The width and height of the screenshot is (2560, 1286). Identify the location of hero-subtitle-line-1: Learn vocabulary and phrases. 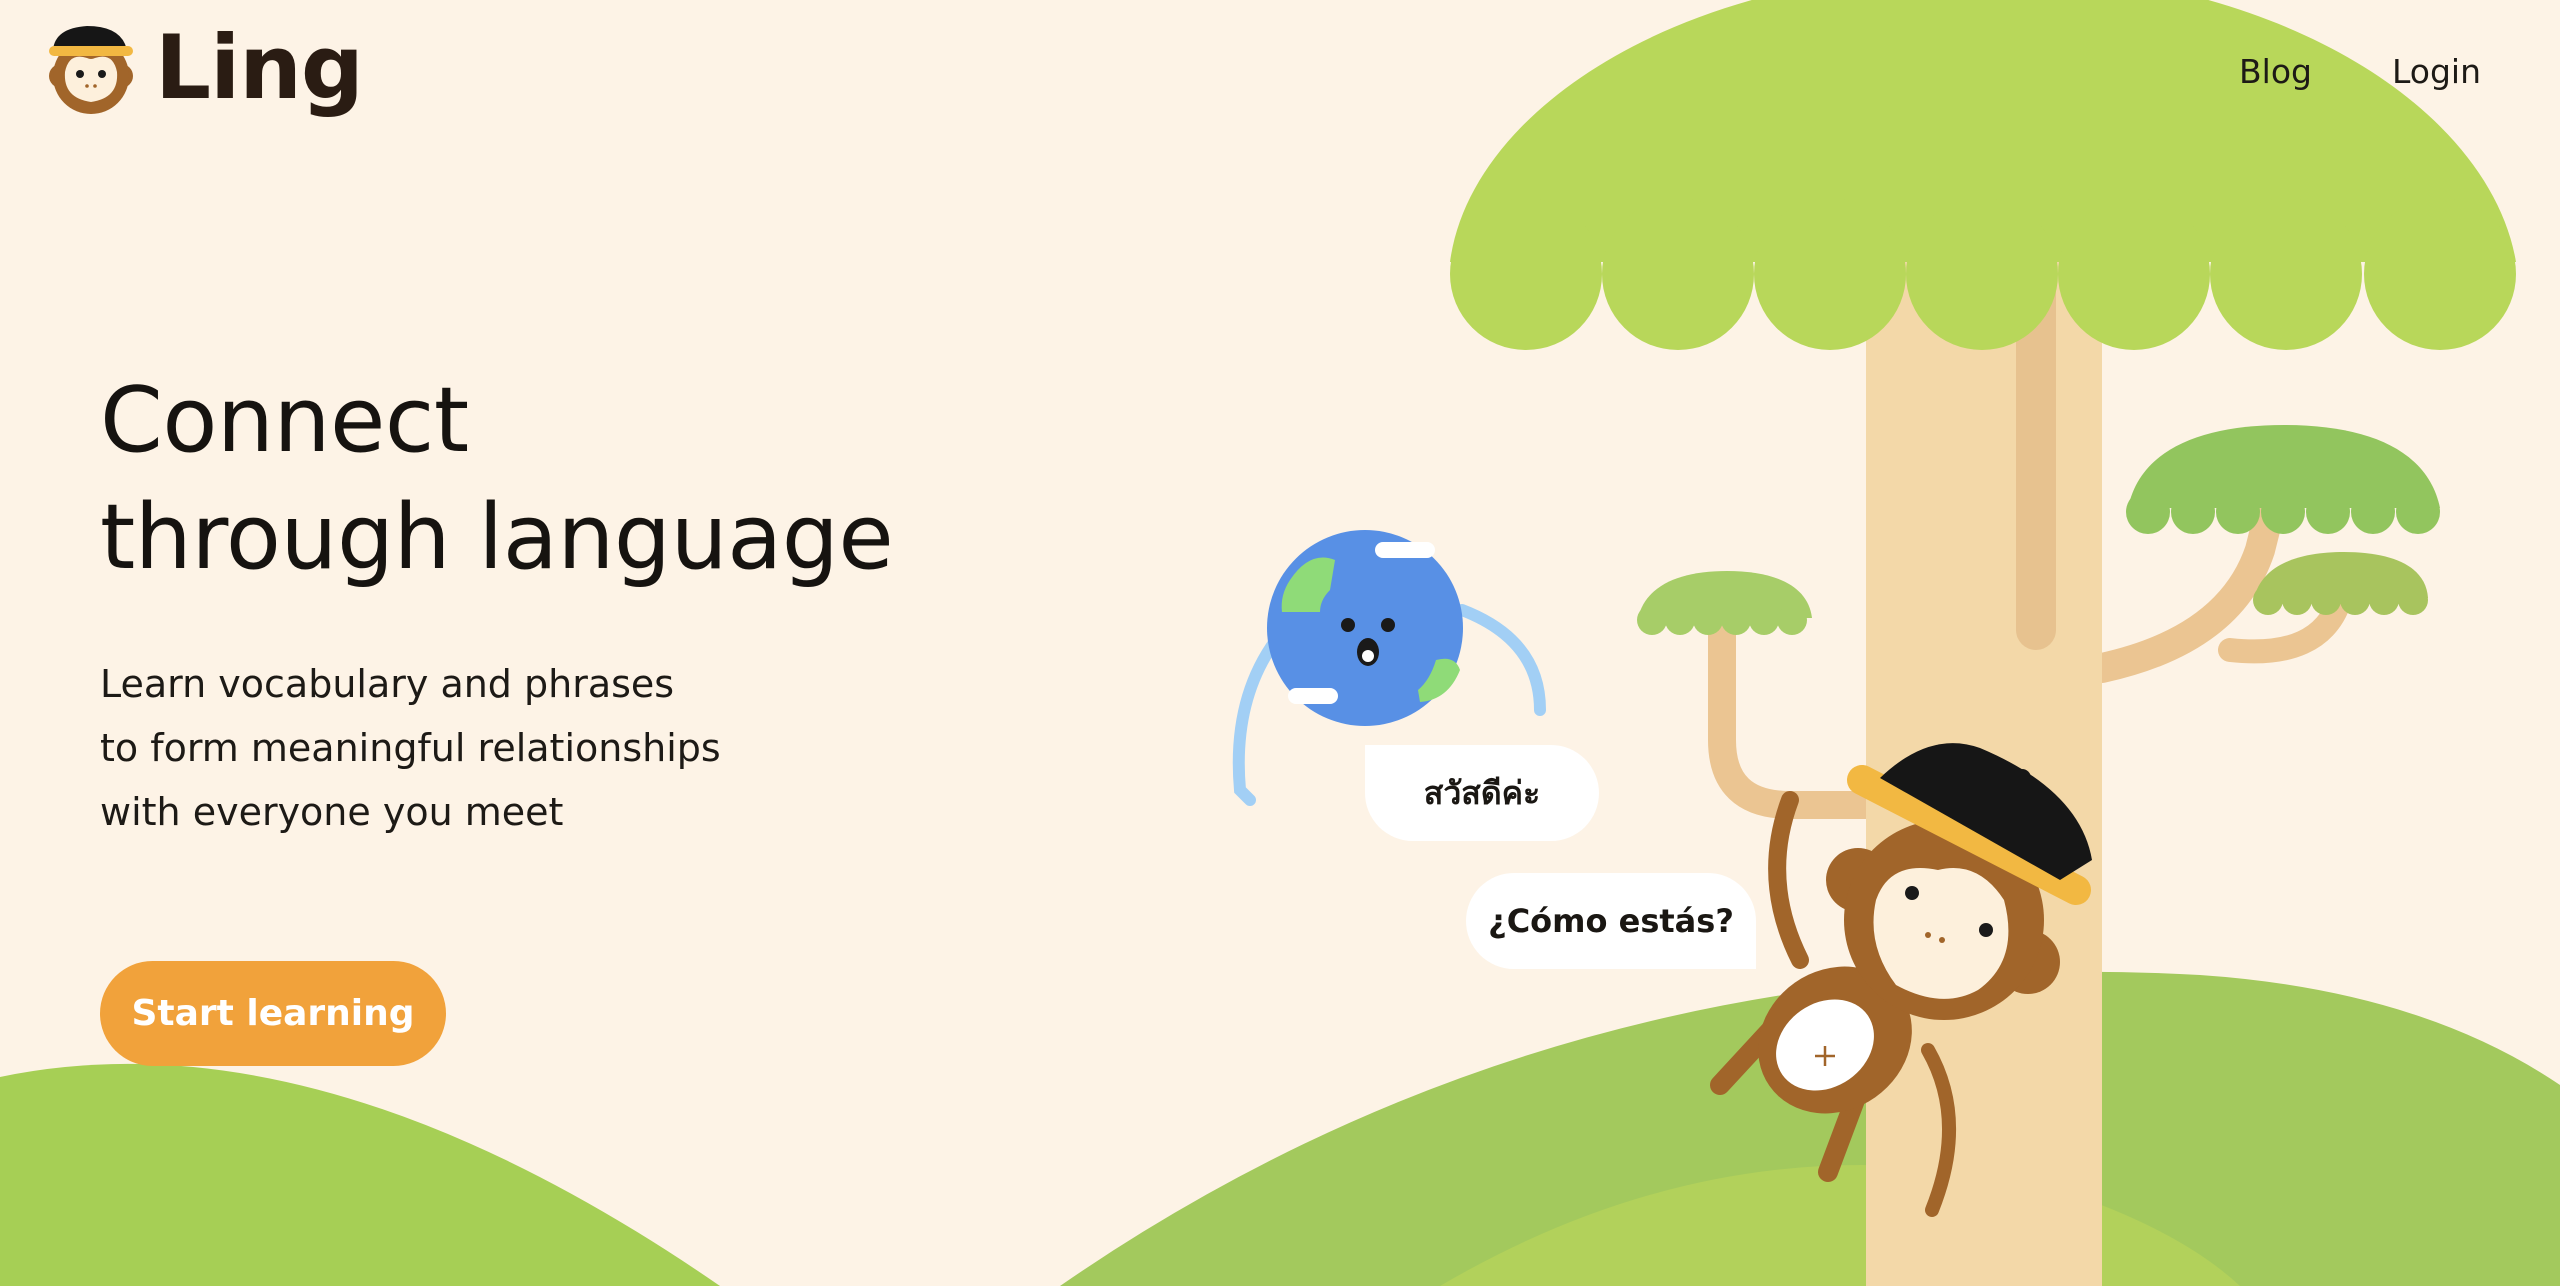
(387, 684).